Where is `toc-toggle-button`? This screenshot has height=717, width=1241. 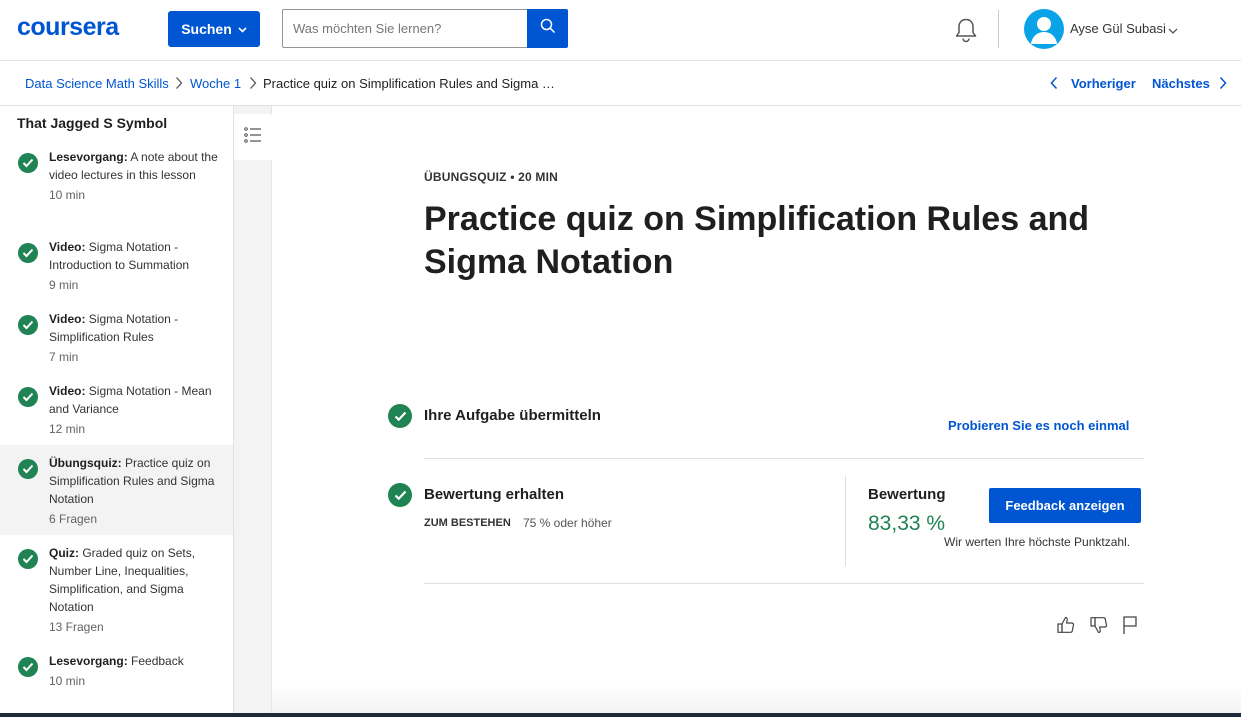
toc-toggle-button is located at coordinates (253, 137).